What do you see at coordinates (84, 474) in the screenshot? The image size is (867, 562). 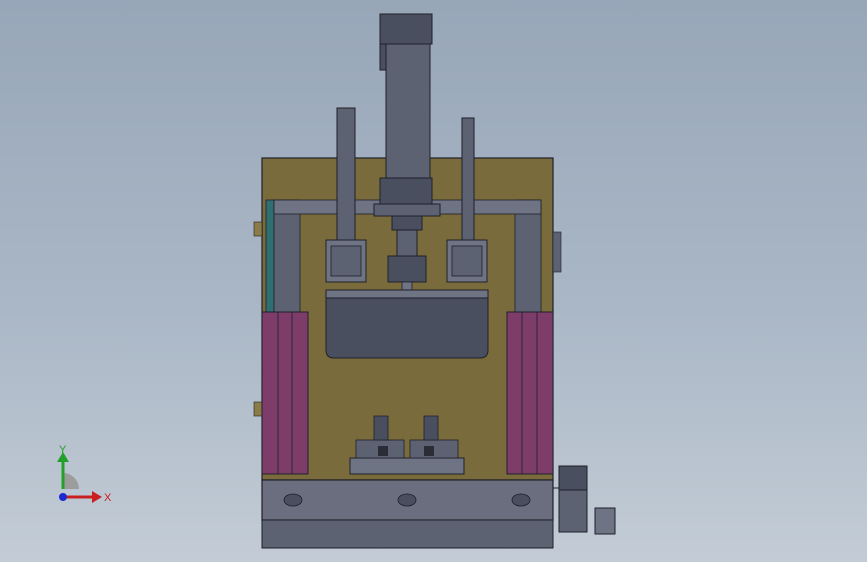 I see `coordinate-triad: Y X` at bounding box center [84, 474].